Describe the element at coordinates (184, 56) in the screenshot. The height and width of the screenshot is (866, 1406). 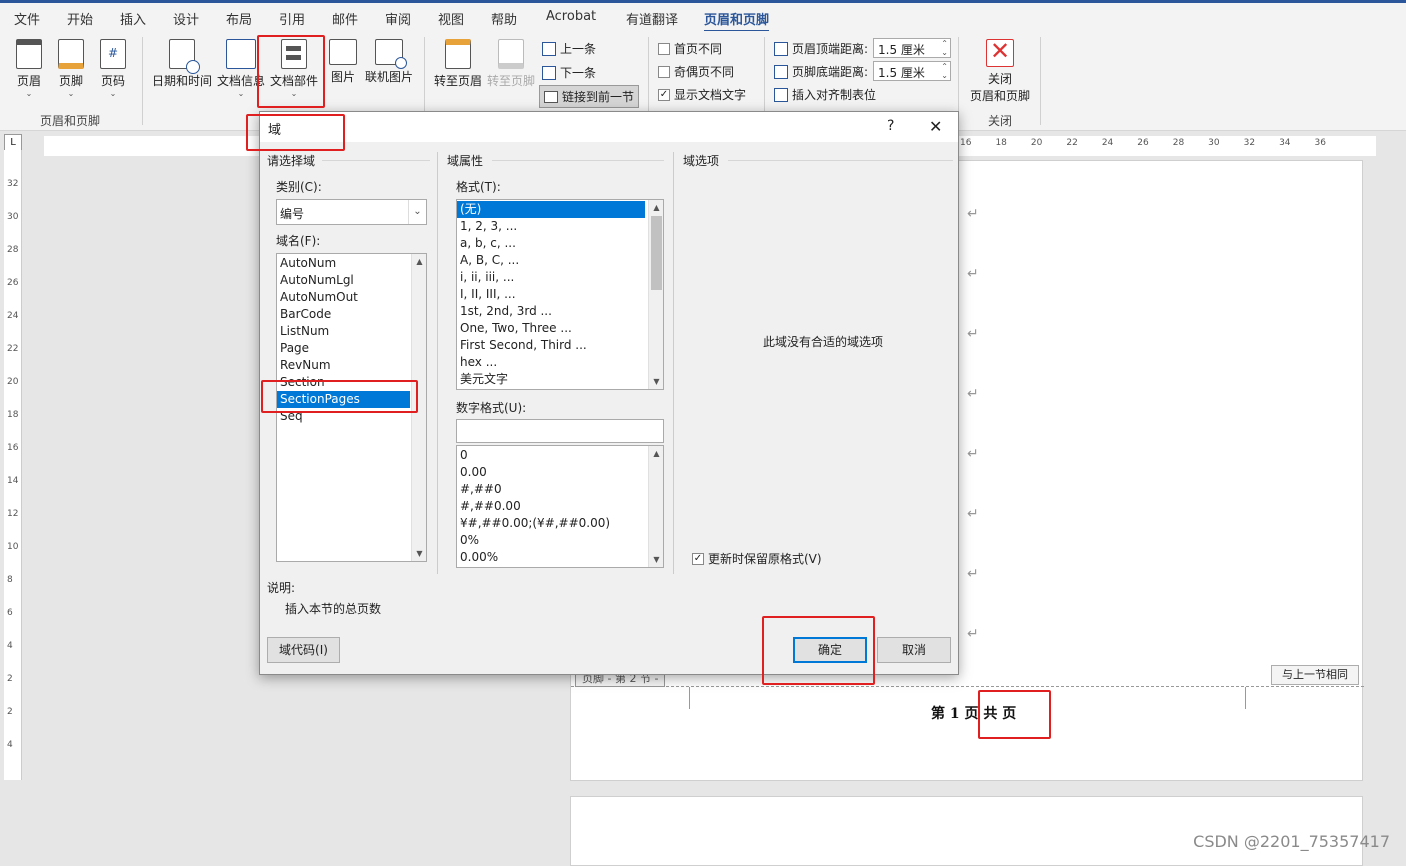
I see `calendar-clock-icon` at that location.